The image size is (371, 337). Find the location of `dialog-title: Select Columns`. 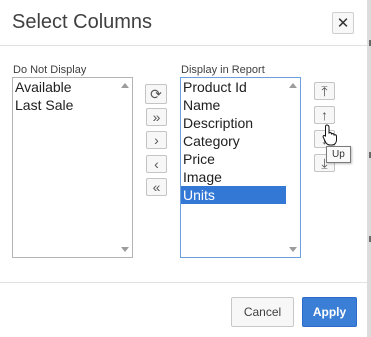

dialog-title: Select Columns is located at coordinates (82, 22).